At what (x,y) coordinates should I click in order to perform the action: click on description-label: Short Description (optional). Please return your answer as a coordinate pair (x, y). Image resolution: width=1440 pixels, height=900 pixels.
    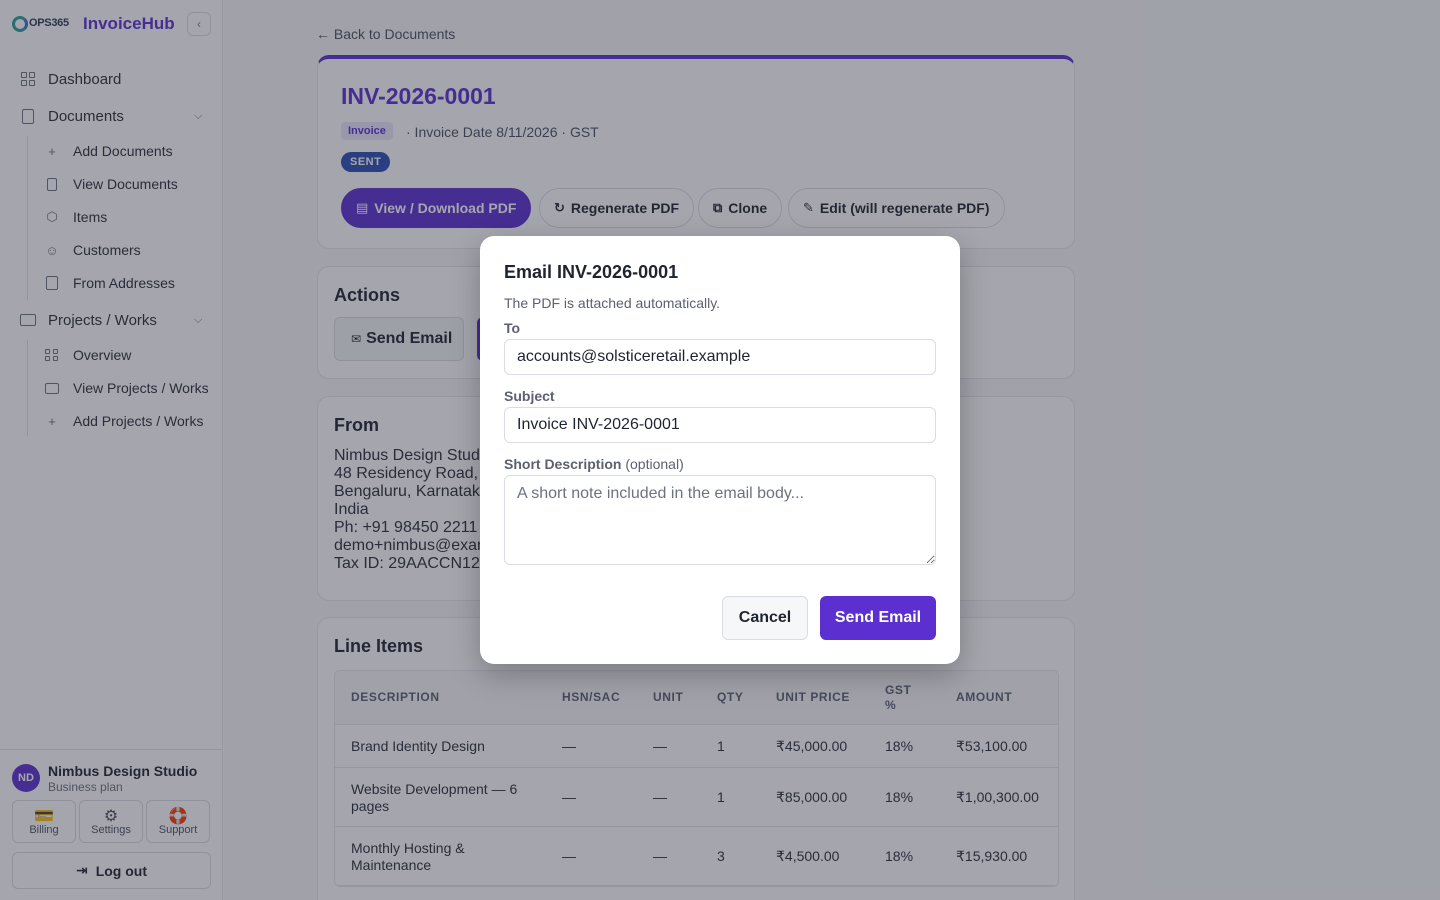
    Looking at the image, I should click on (594, 464).